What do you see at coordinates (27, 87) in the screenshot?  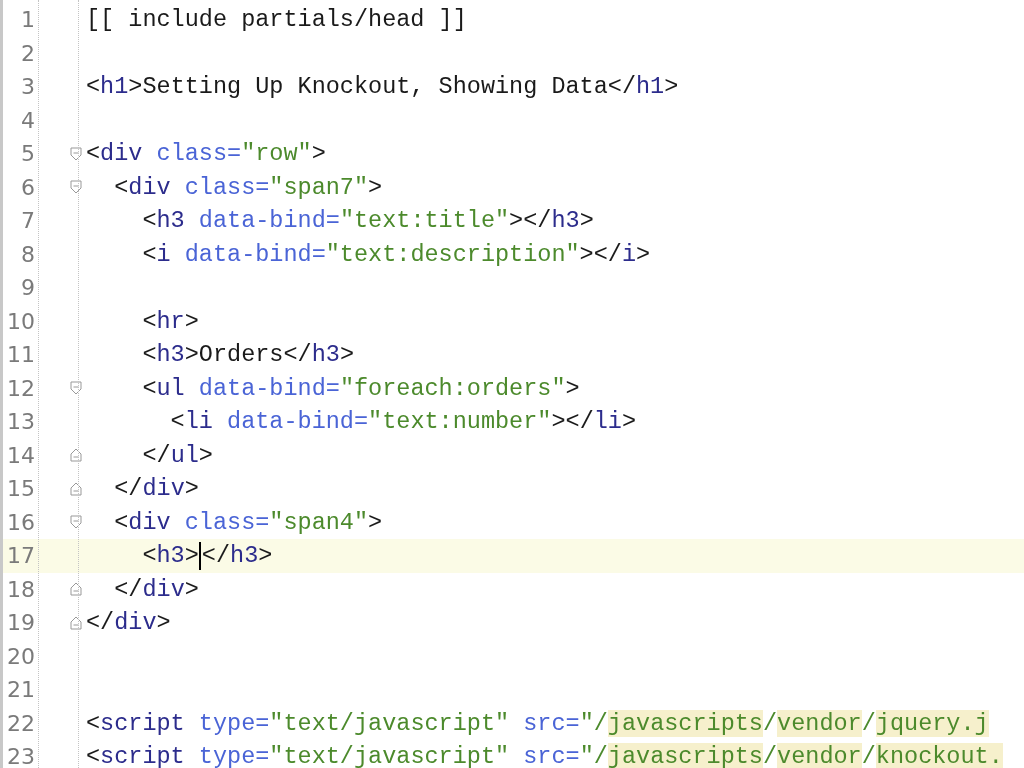 I see `line-number: 3` at bounding box center [27, 87].